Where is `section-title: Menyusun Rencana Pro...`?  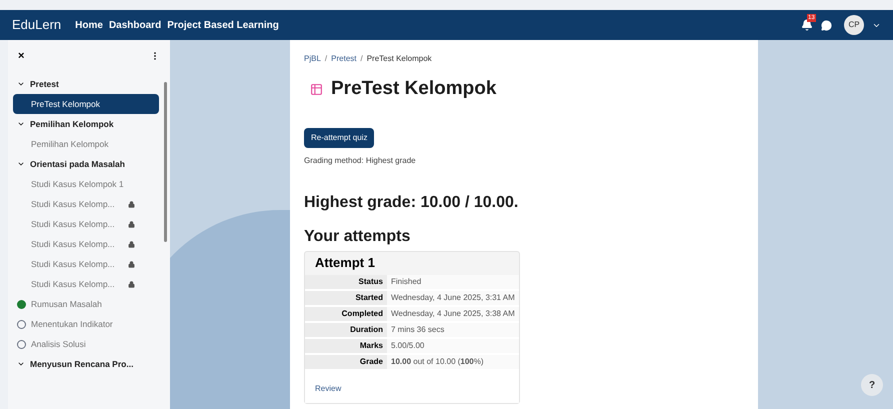 section-title: Menyusun Rencana Pro... is located at coordinates (82, 364).